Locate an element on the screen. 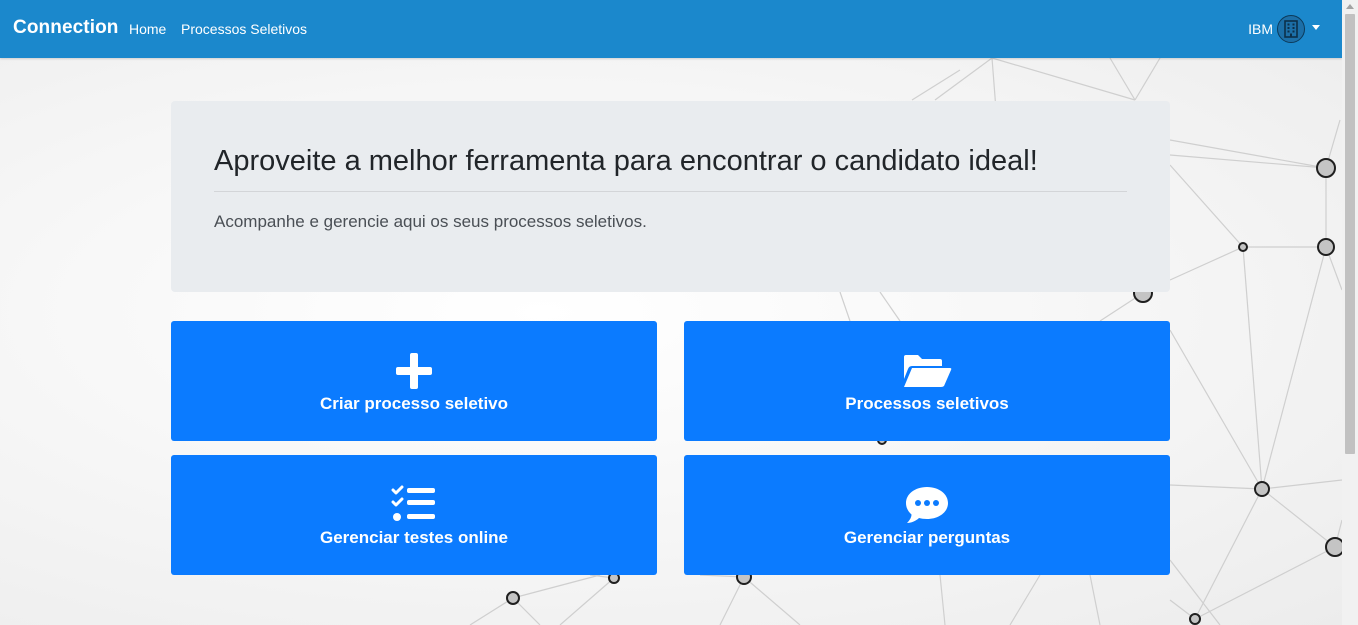 This screenshot has height=625, width=1358. brand-link: Connection is located at coordinates (66, 28).